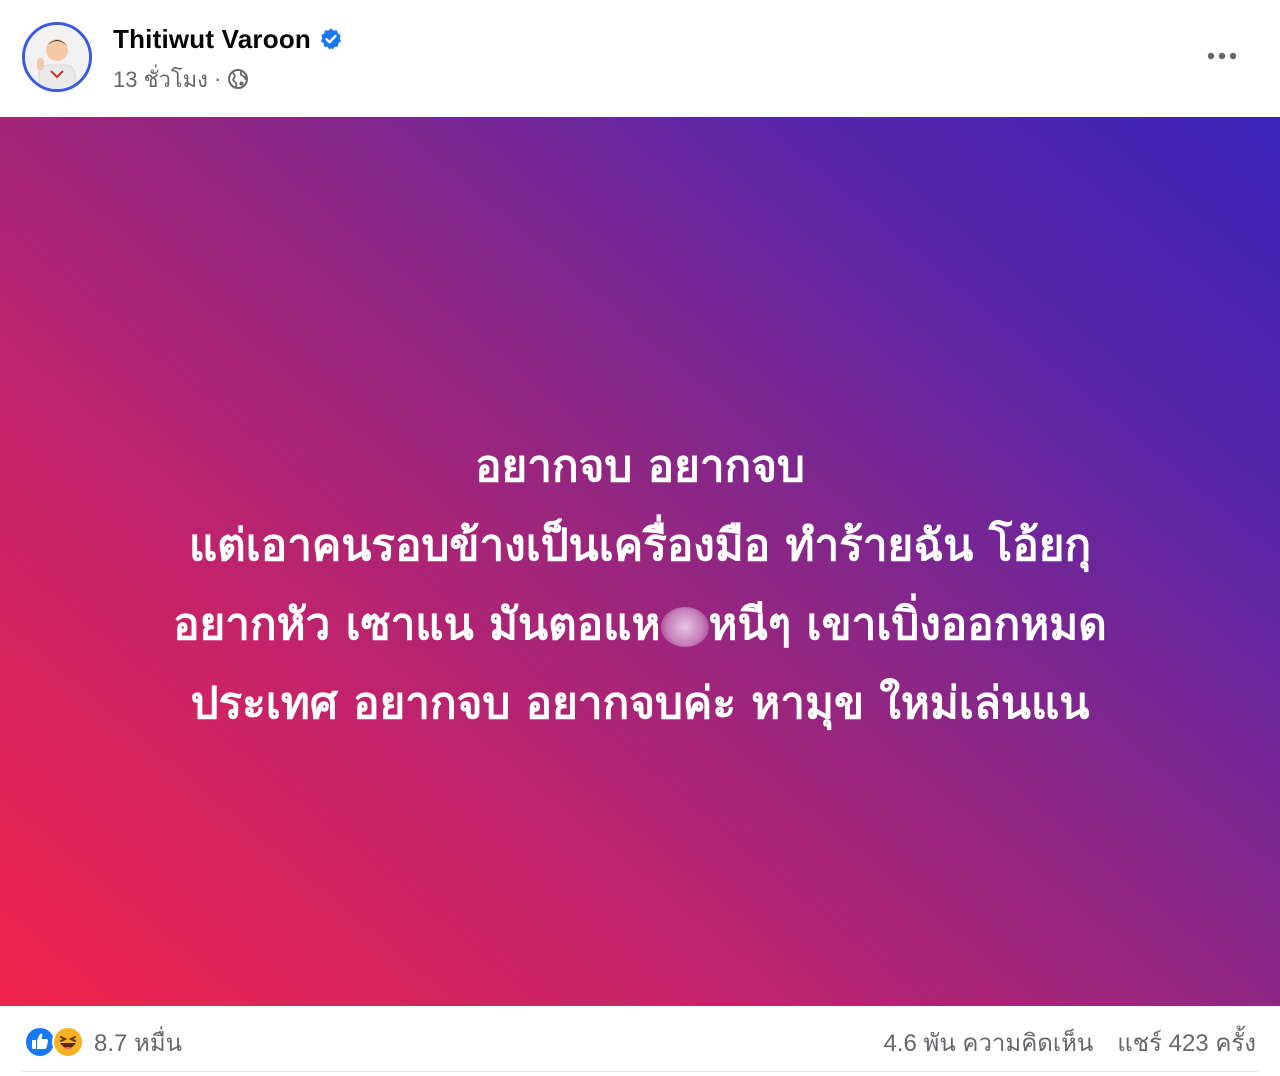 This screenshot has height=1076, width=1280. What do you see at coordinates (1186, 1042) in the screenshot?
I see `share-count: แชร์ 423 ครั้ง` at bounding box center [1186, 1042].